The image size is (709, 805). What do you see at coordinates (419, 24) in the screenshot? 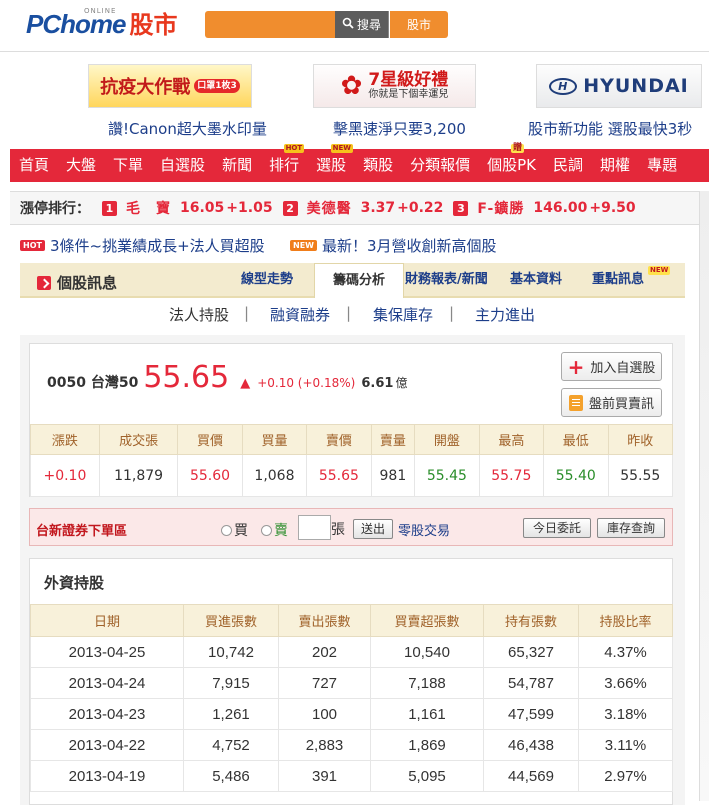
I see `stock-category-button: 股市` at bounding box center [419, 24].